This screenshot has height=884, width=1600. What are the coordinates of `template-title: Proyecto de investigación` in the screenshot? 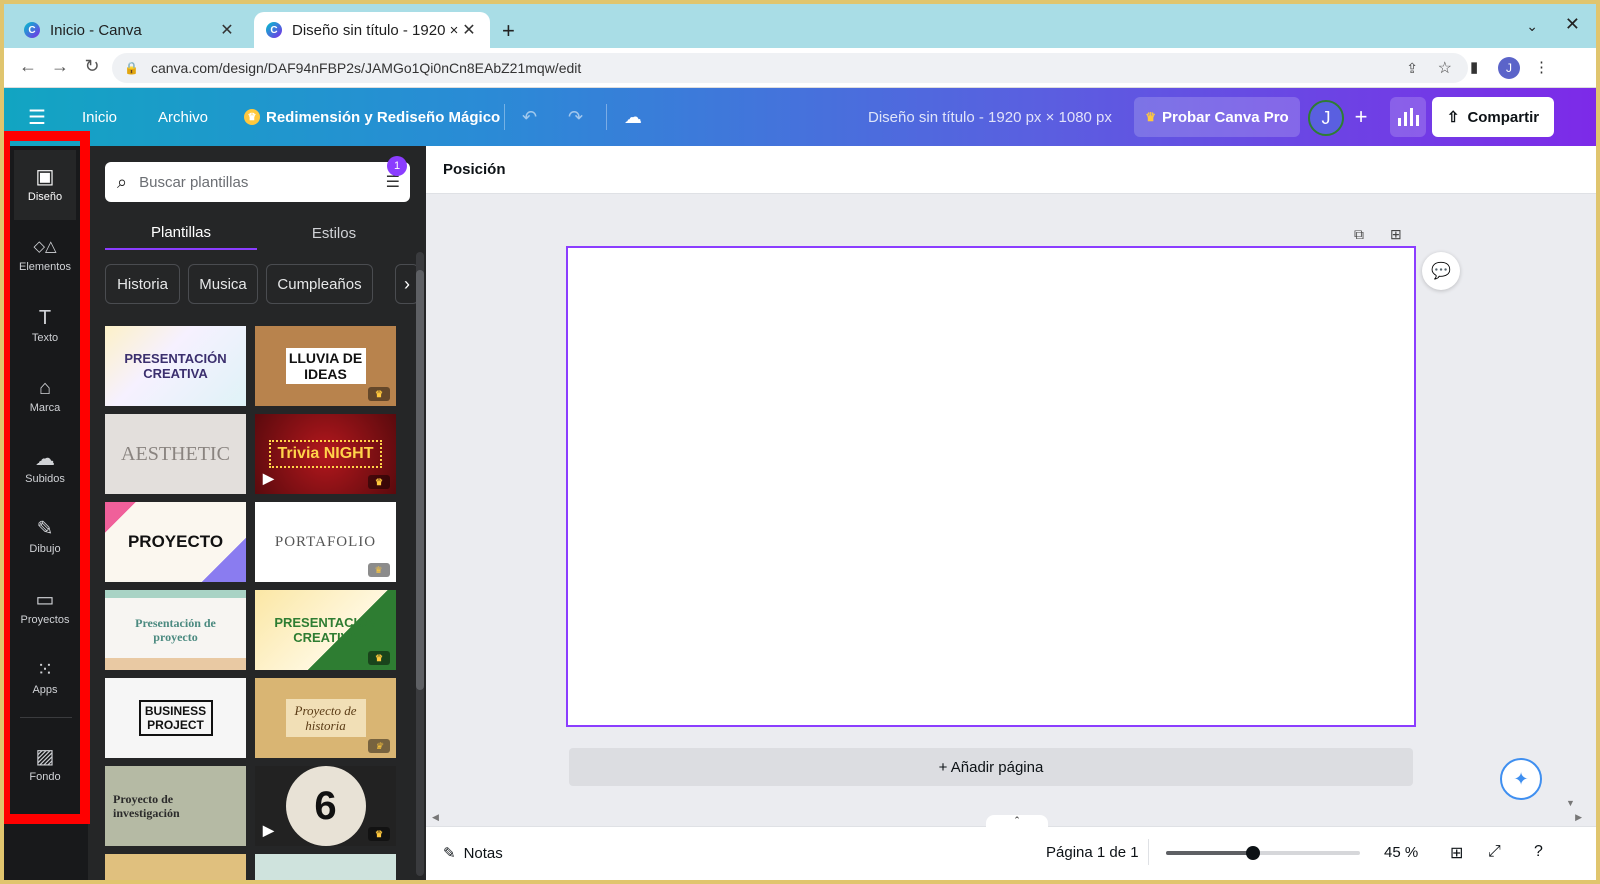 It's located at (146, 806).